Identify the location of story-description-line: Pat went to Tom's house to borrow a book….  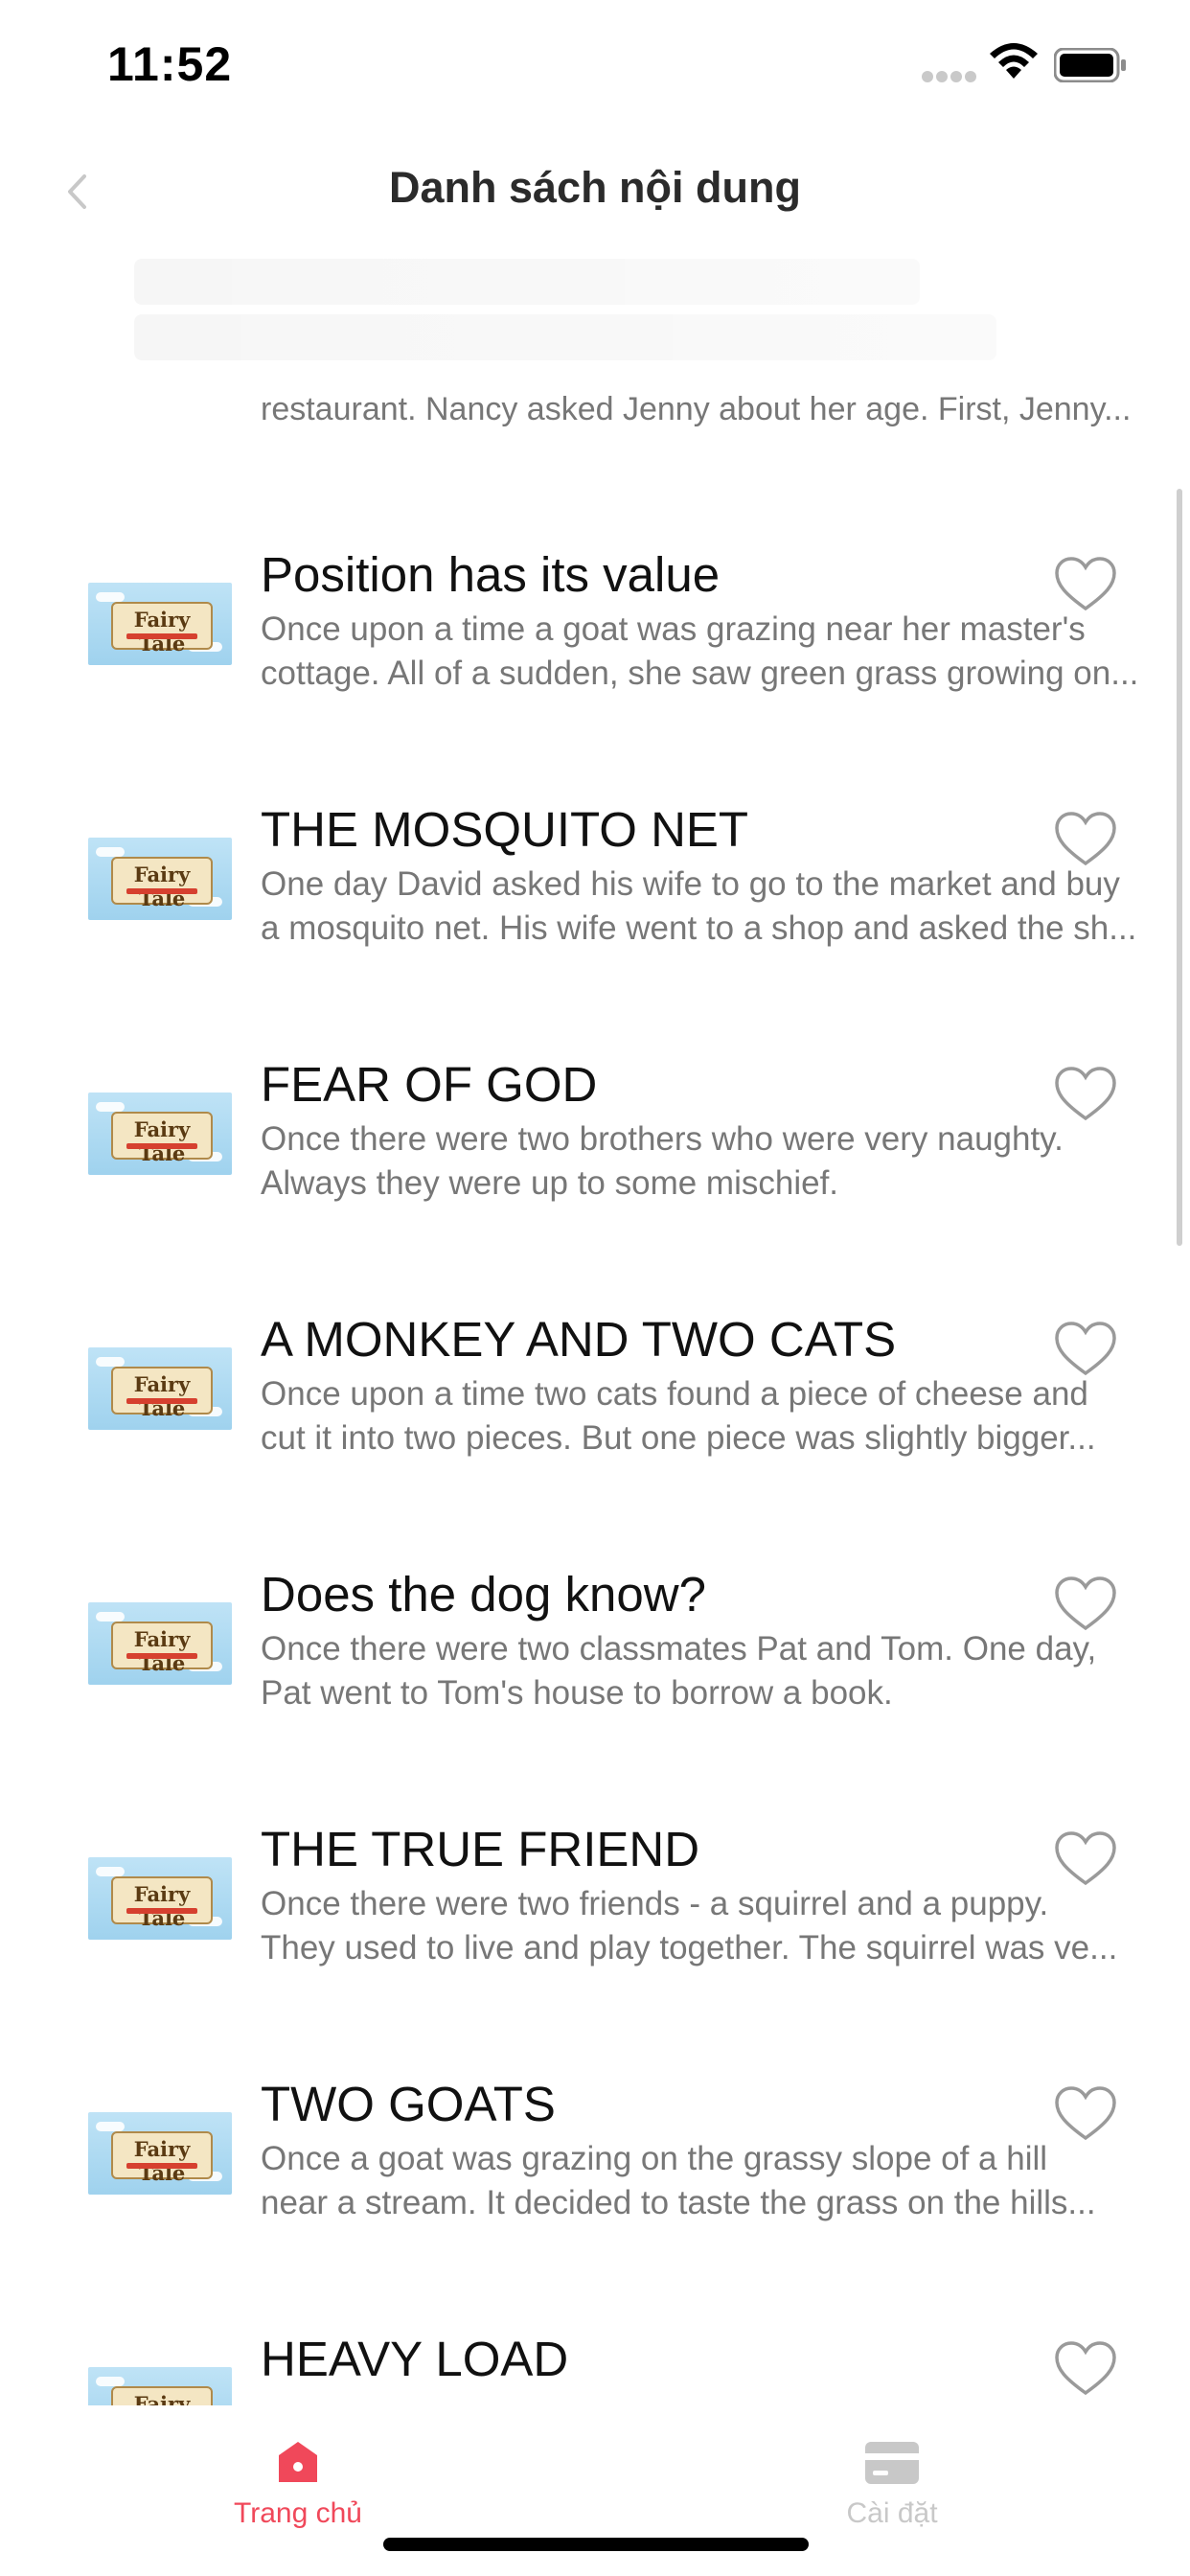
(577, 1693).